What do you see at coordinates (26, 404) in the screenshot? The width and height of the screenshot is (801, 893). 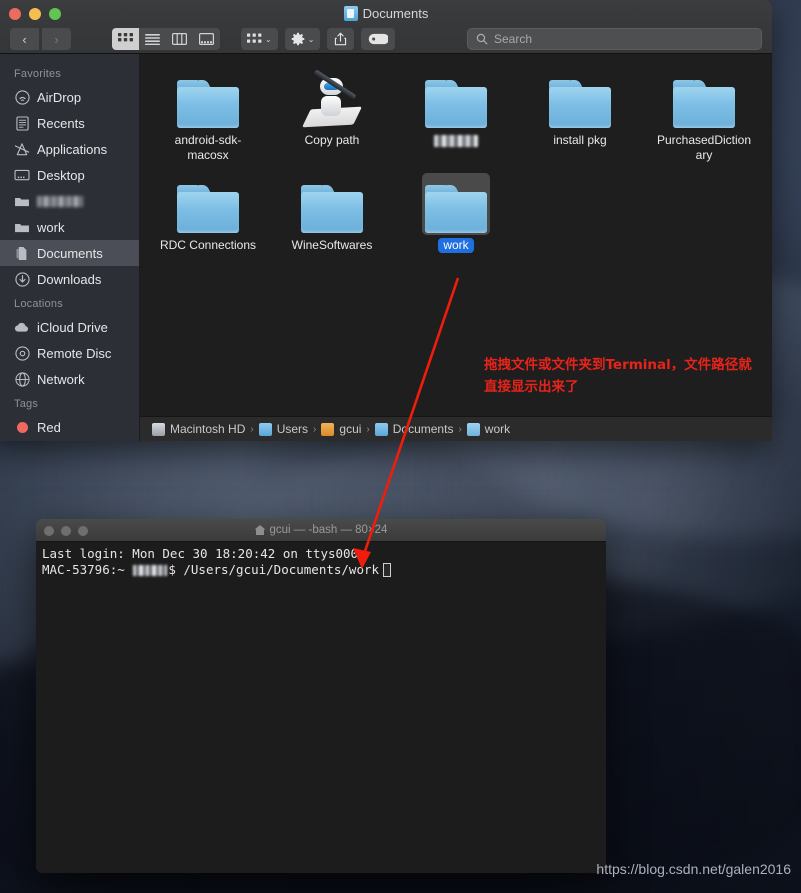 I see `sidebar-section-header: Tags` at bounding box center [26, 404].